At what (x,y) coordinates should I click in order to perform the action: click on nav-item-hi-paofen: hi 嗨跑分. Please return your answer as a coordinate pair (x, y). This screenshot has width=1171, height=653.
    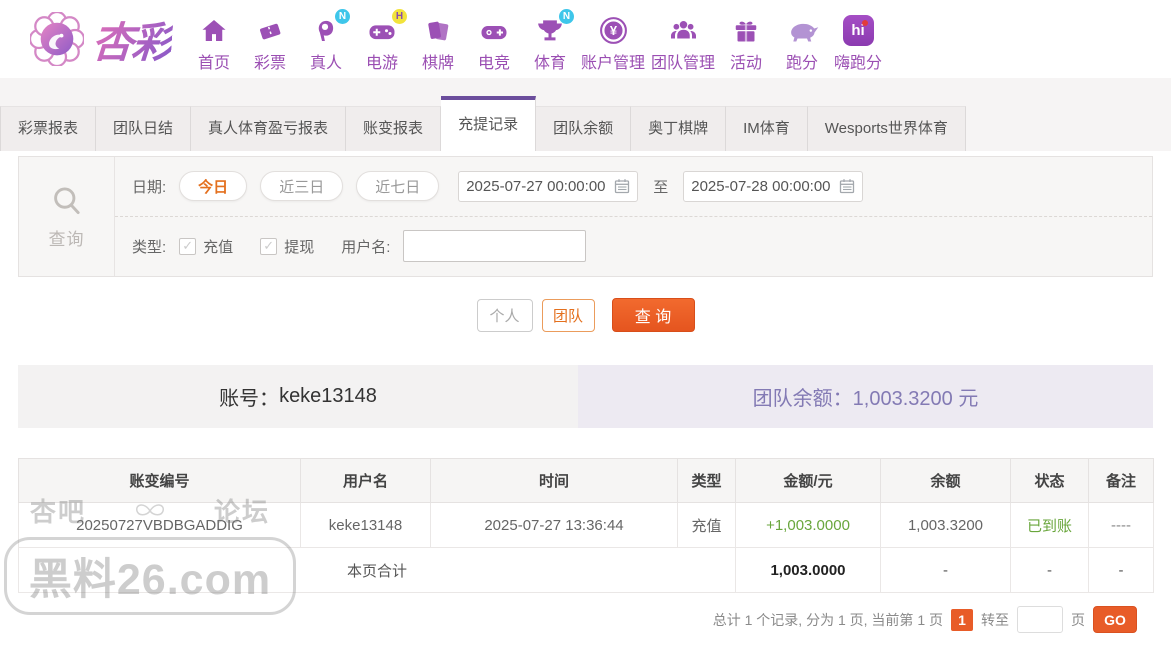
    Looking at the image, I should click on (858, 39).